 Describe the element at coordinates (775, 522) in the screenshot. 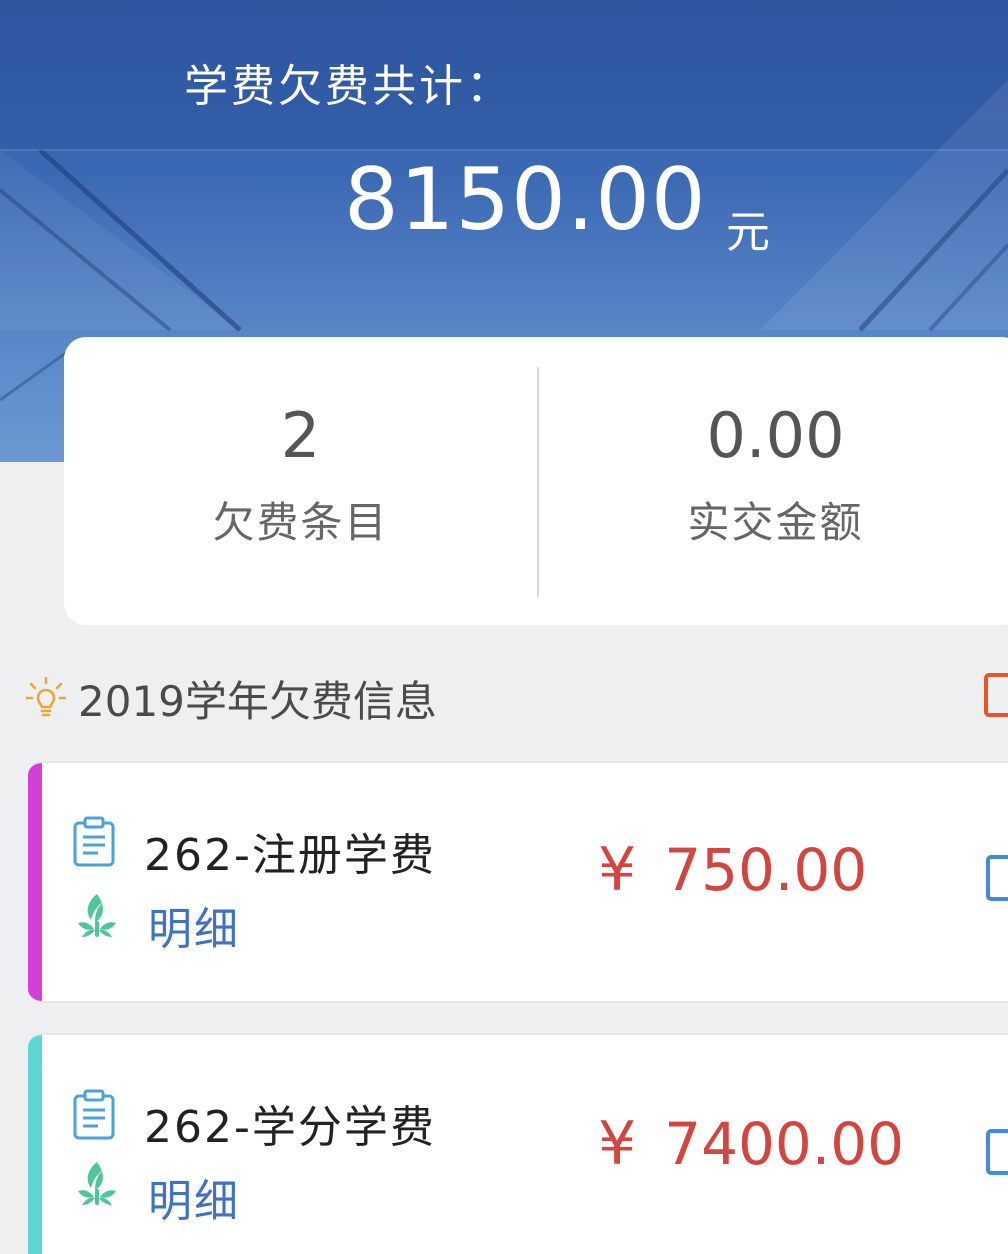

I see `paid-amount-label: 实交金额` at that location.